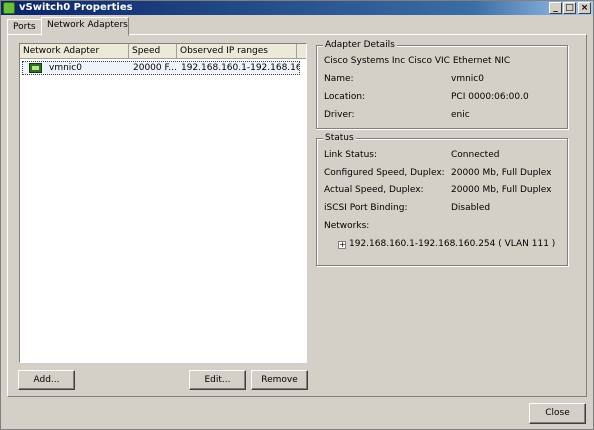 Image resolution: width=594 pixels, height=430 pixels. Describe the element at coordinates (555, 8) in the screenshot. I see `minimize-button: _` at that location.